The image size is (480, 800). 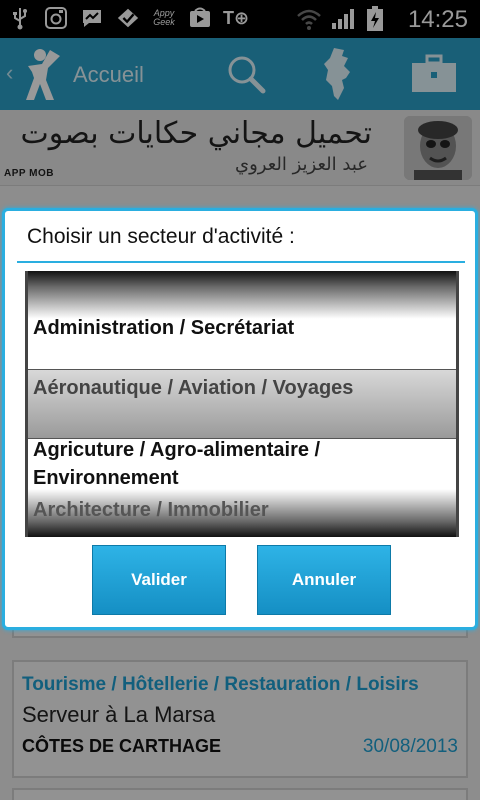 What do you see at coordinates (176, 450) in the screenshot?
I see `picker-option: Agricuture / Agro-alimentaire /` at bounding box center [176, 450].